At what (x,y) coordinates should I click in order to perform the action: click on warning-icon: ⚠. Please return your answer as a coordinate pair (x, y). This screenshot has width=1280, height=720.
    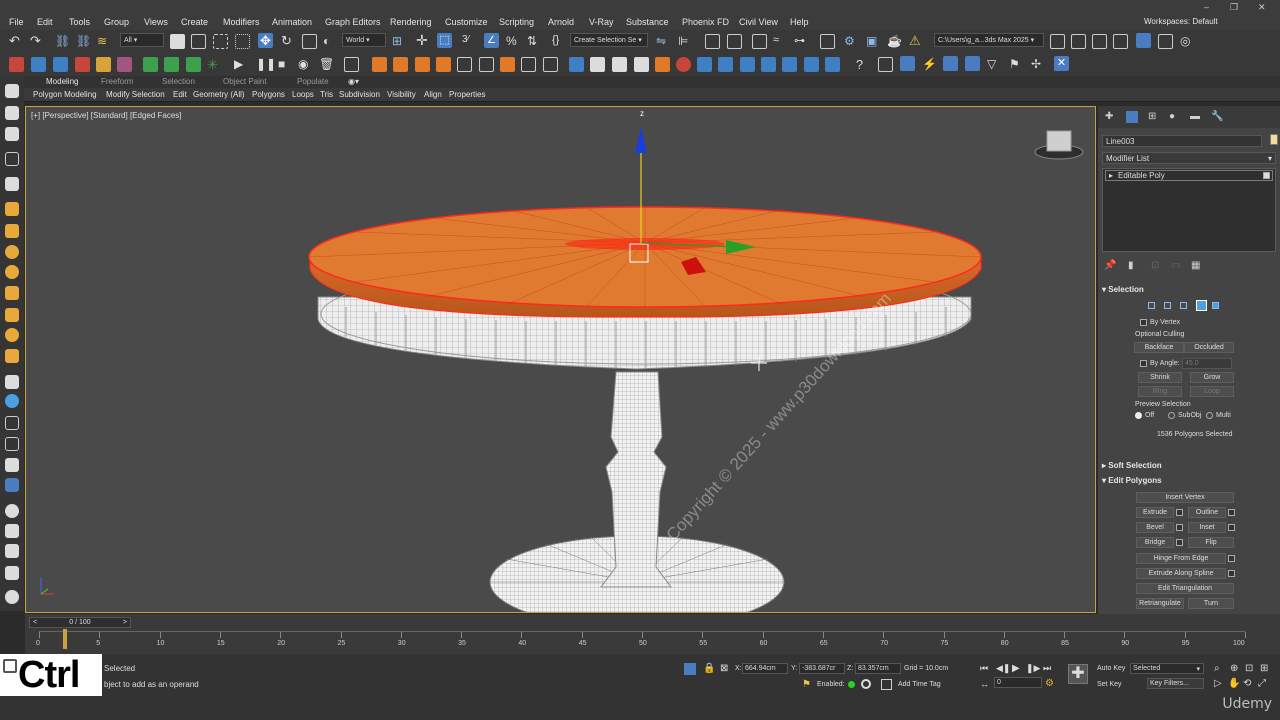
    Looking at the image, I should click on (916, 40).